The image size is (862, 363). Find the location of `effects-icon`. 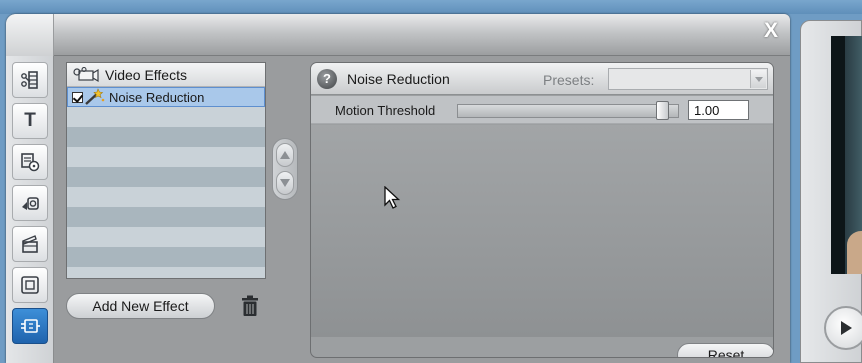

effects-icon is located at coordinates (30, 326).